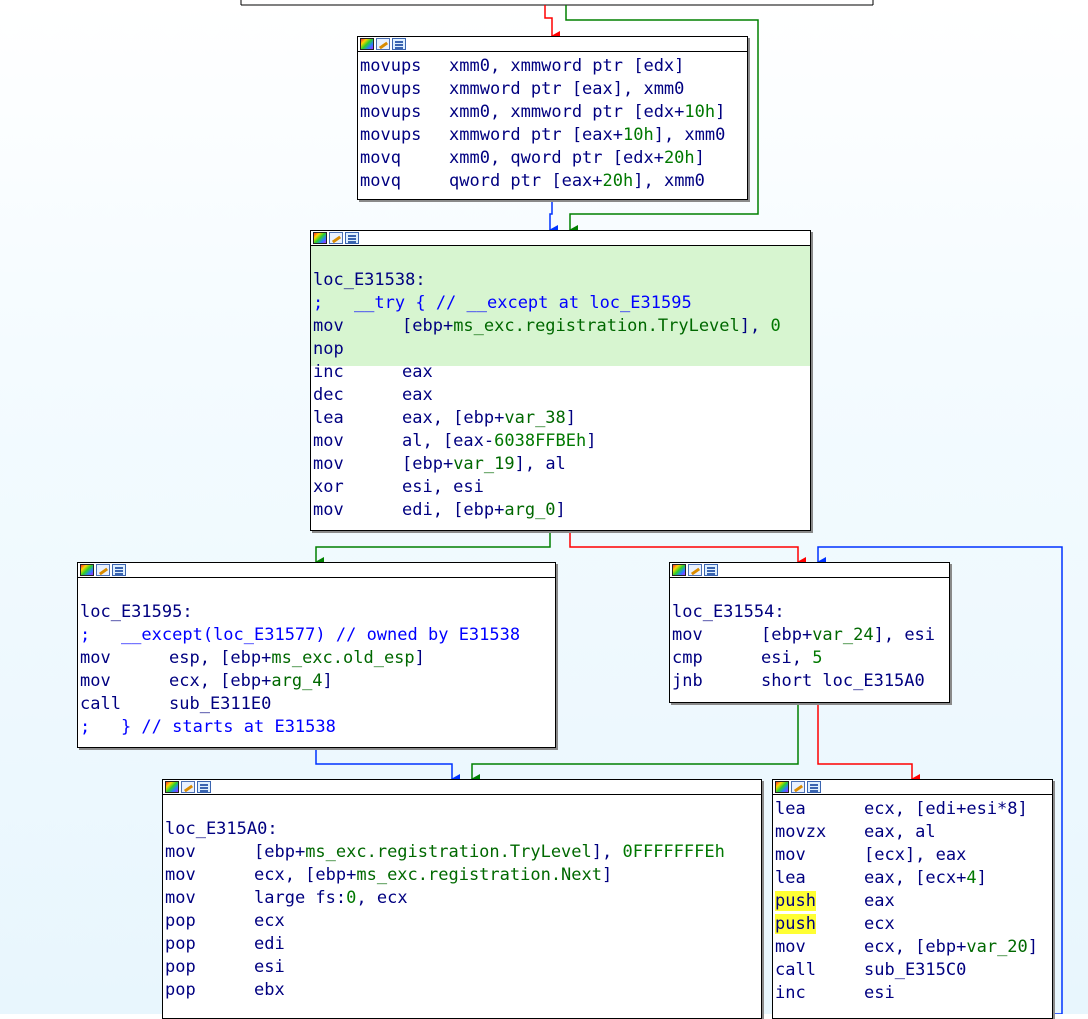  Describe the element at coordinates (561, 464) in the screenshot. I see `asm-line: mov [ebp+var_19], al` at that location.